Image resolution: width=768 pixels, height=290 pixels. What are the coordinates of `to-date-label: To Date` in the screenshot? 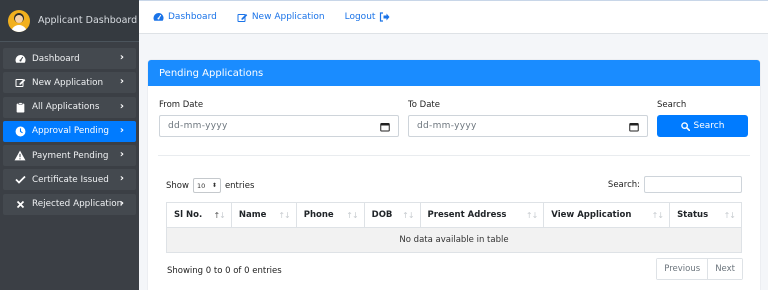 It's located at (424, 105).